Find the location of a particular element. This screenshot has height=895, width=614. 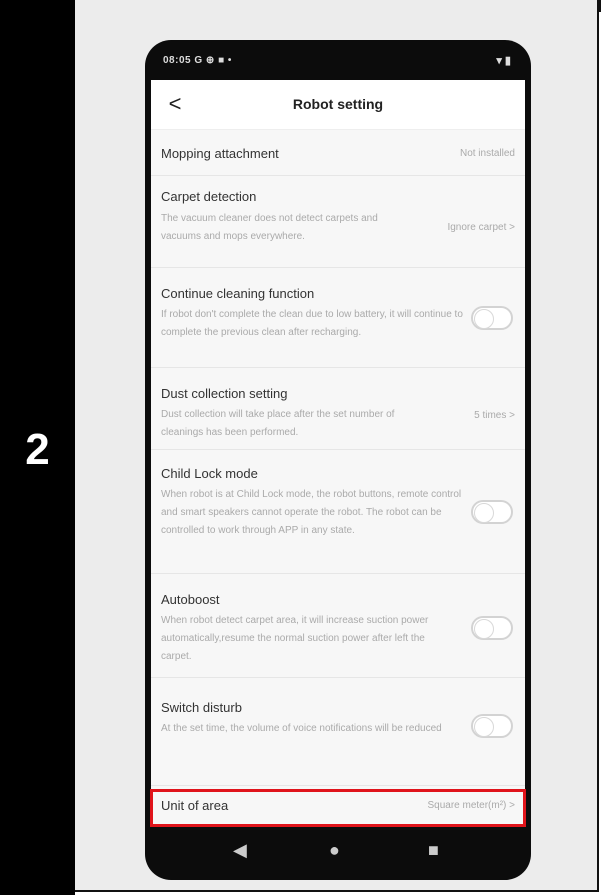

status-icons: ▾ ▮ is located at coordinates (503, 61).